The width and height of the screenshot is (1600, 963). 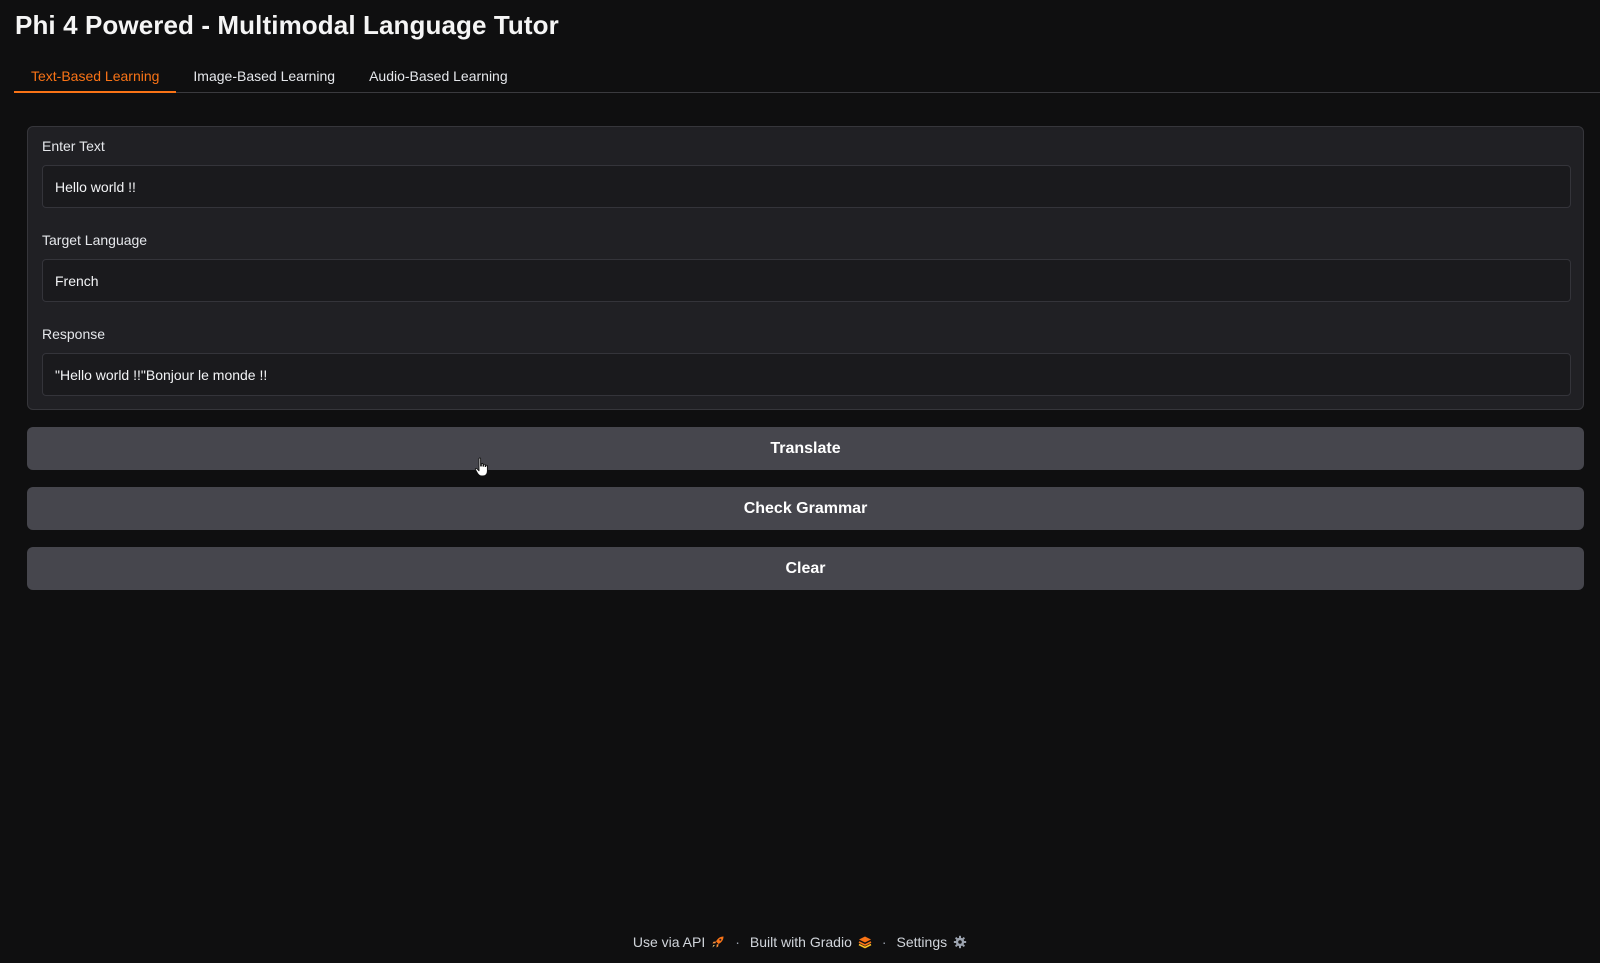 What do you see at coordinates (669, 942) in the screenshot?
I see `use-via-api-label: Use via API` at bounding box center [669, 942].